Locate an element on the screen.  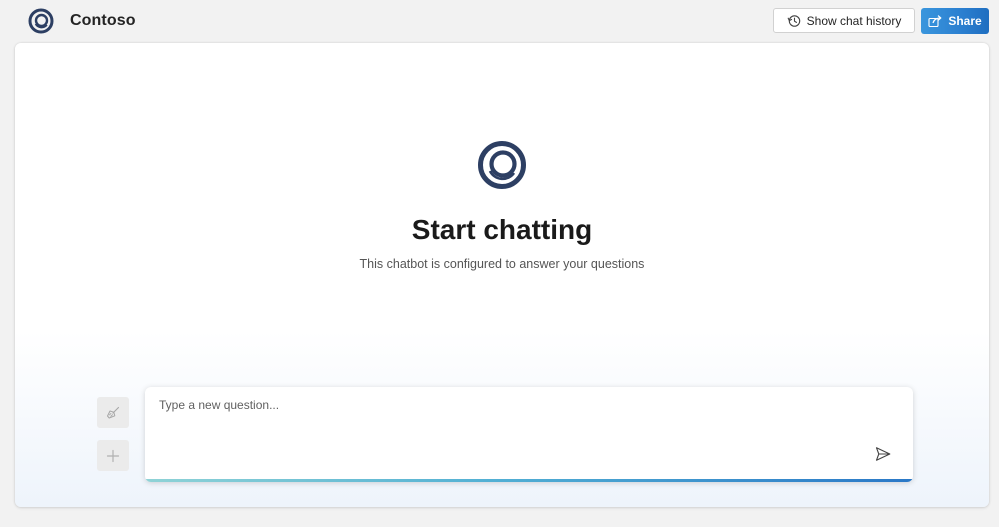
history-icon is located at coordinates (794, 21).